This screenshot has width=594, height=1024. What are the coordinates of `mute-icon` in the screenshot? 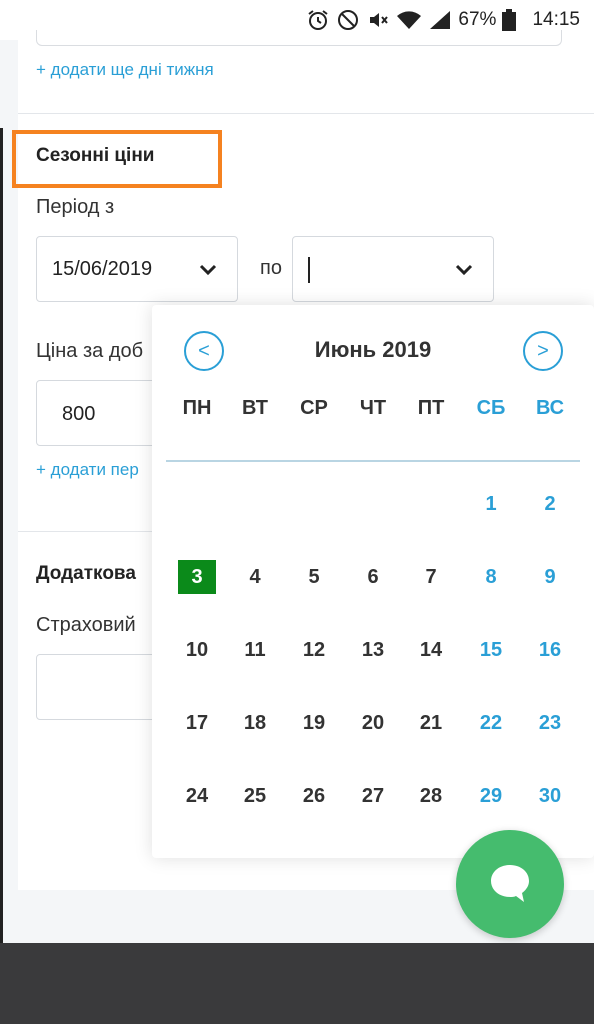 It's located at (379, 20).